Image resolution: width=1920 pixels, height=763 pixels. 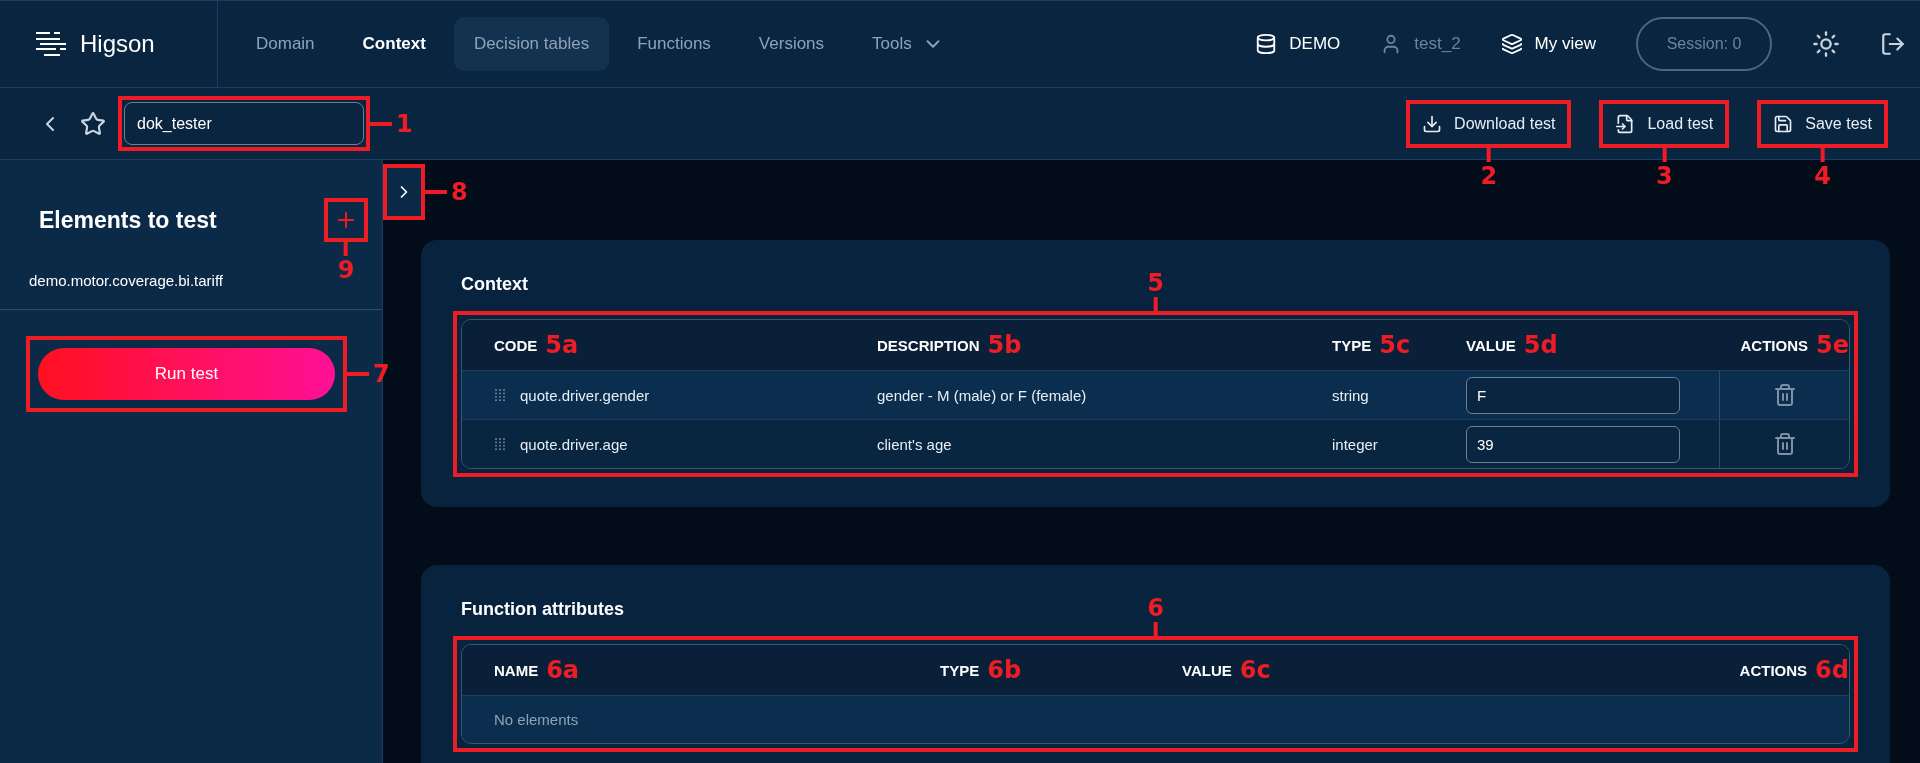 I want to click on annotation-number: 1, so click(x=404, y=123).